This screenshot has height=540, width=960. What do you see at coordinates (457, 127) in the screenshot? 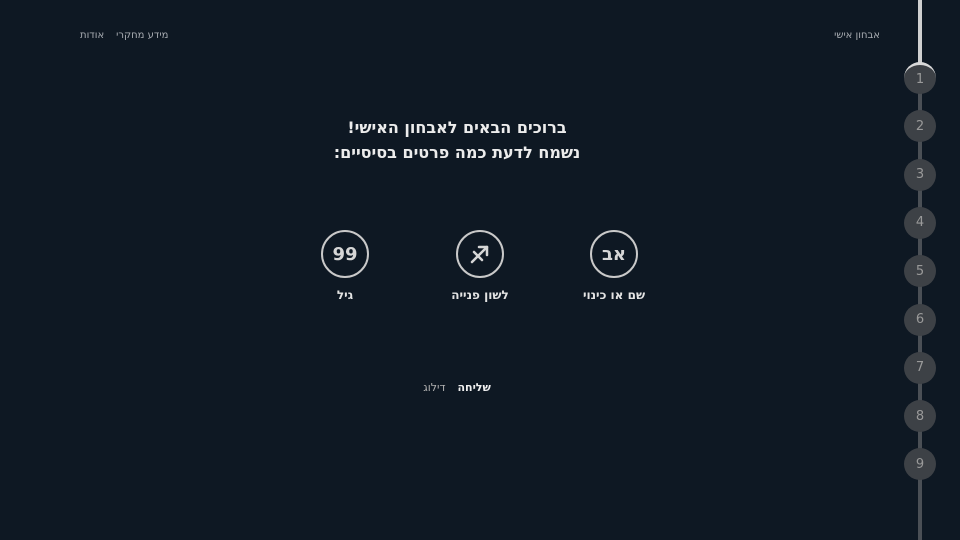
I see `welcome-line-1: ברוכים הבאים לאבחון האישי!` at bounding box center [457, 127].